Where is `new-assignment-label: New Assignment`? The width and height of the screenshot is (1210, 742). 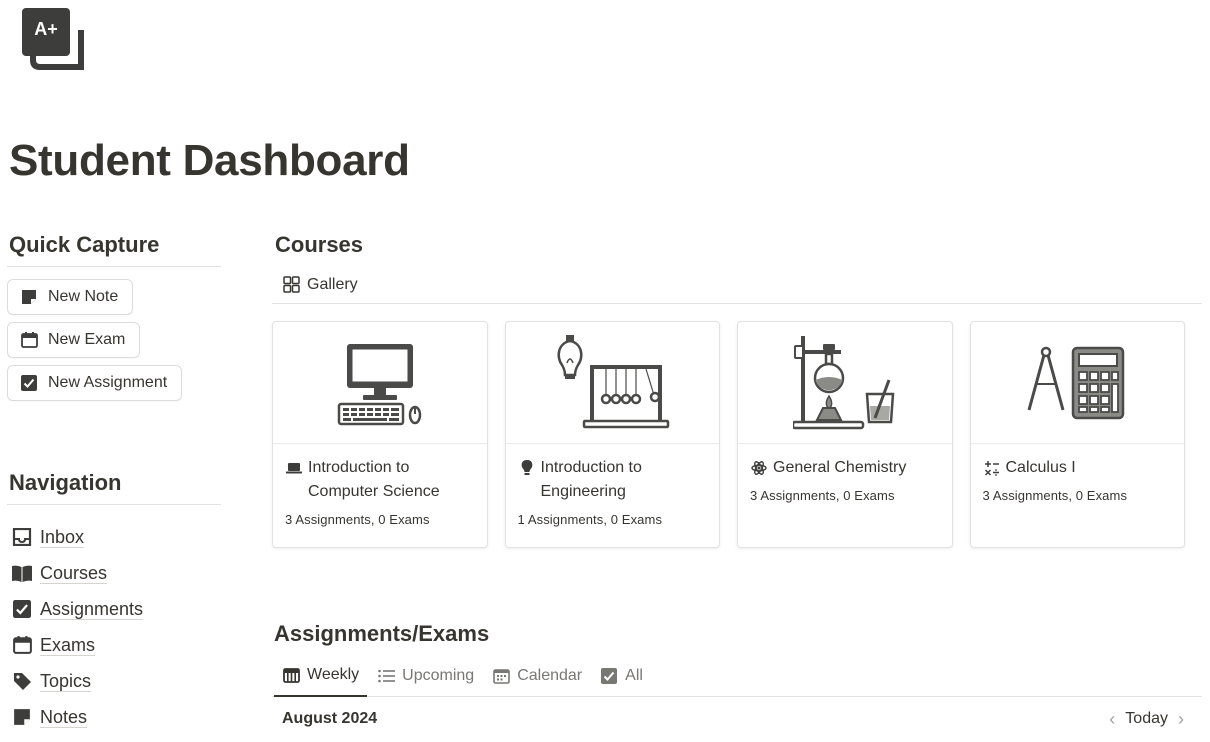 new-assignment-label: New Assignment is located at coordinates (108, 382).